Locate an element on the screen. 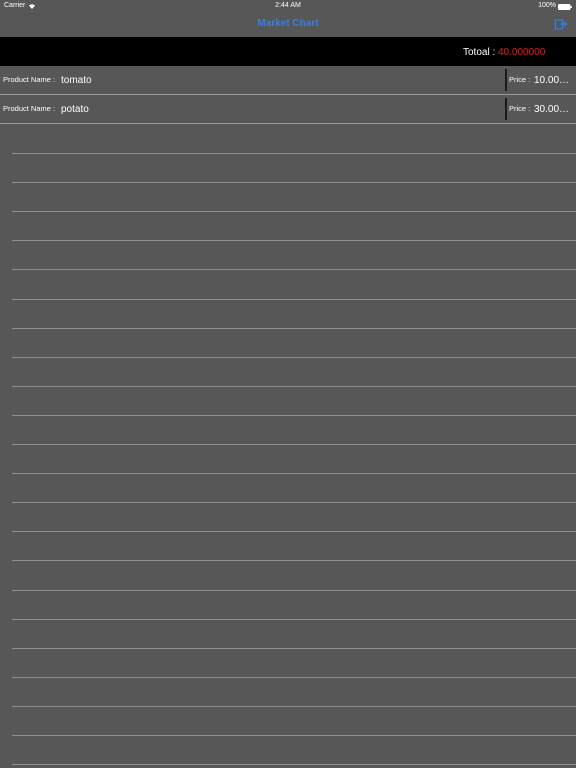 The image size is (576, 768). export-button is located at coordinates (561, 24).